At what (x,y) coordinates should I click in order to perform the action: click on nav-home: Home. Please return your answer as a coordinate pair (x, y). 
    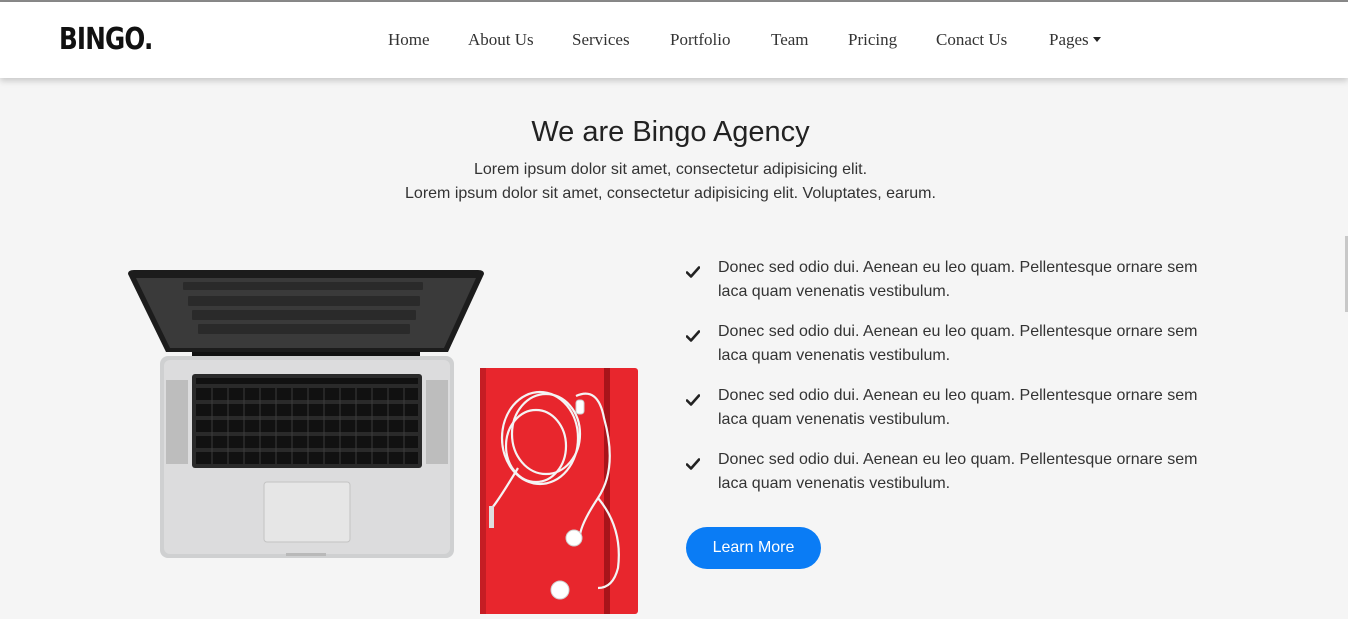
    Looking at the image, I should click on (409, 40).